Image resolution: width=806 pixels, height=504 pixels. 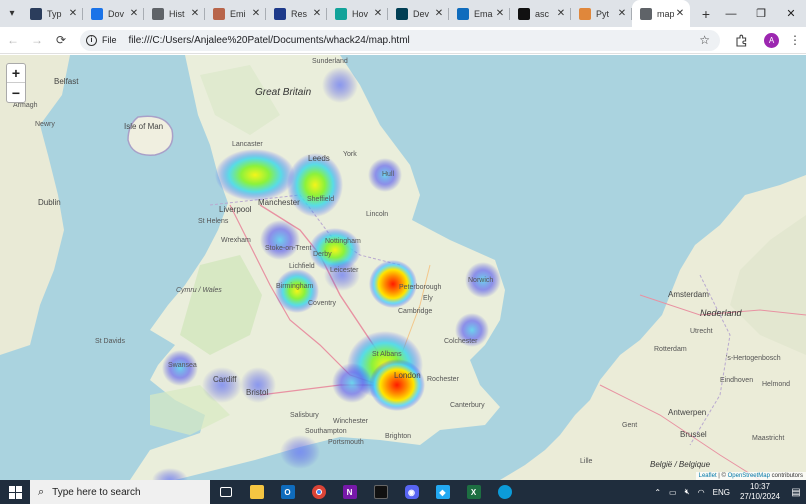 What do you see at coordinates (421, 13) in the screenshot?
I see `tab-label: Dev` at bounding box center [421, 13].